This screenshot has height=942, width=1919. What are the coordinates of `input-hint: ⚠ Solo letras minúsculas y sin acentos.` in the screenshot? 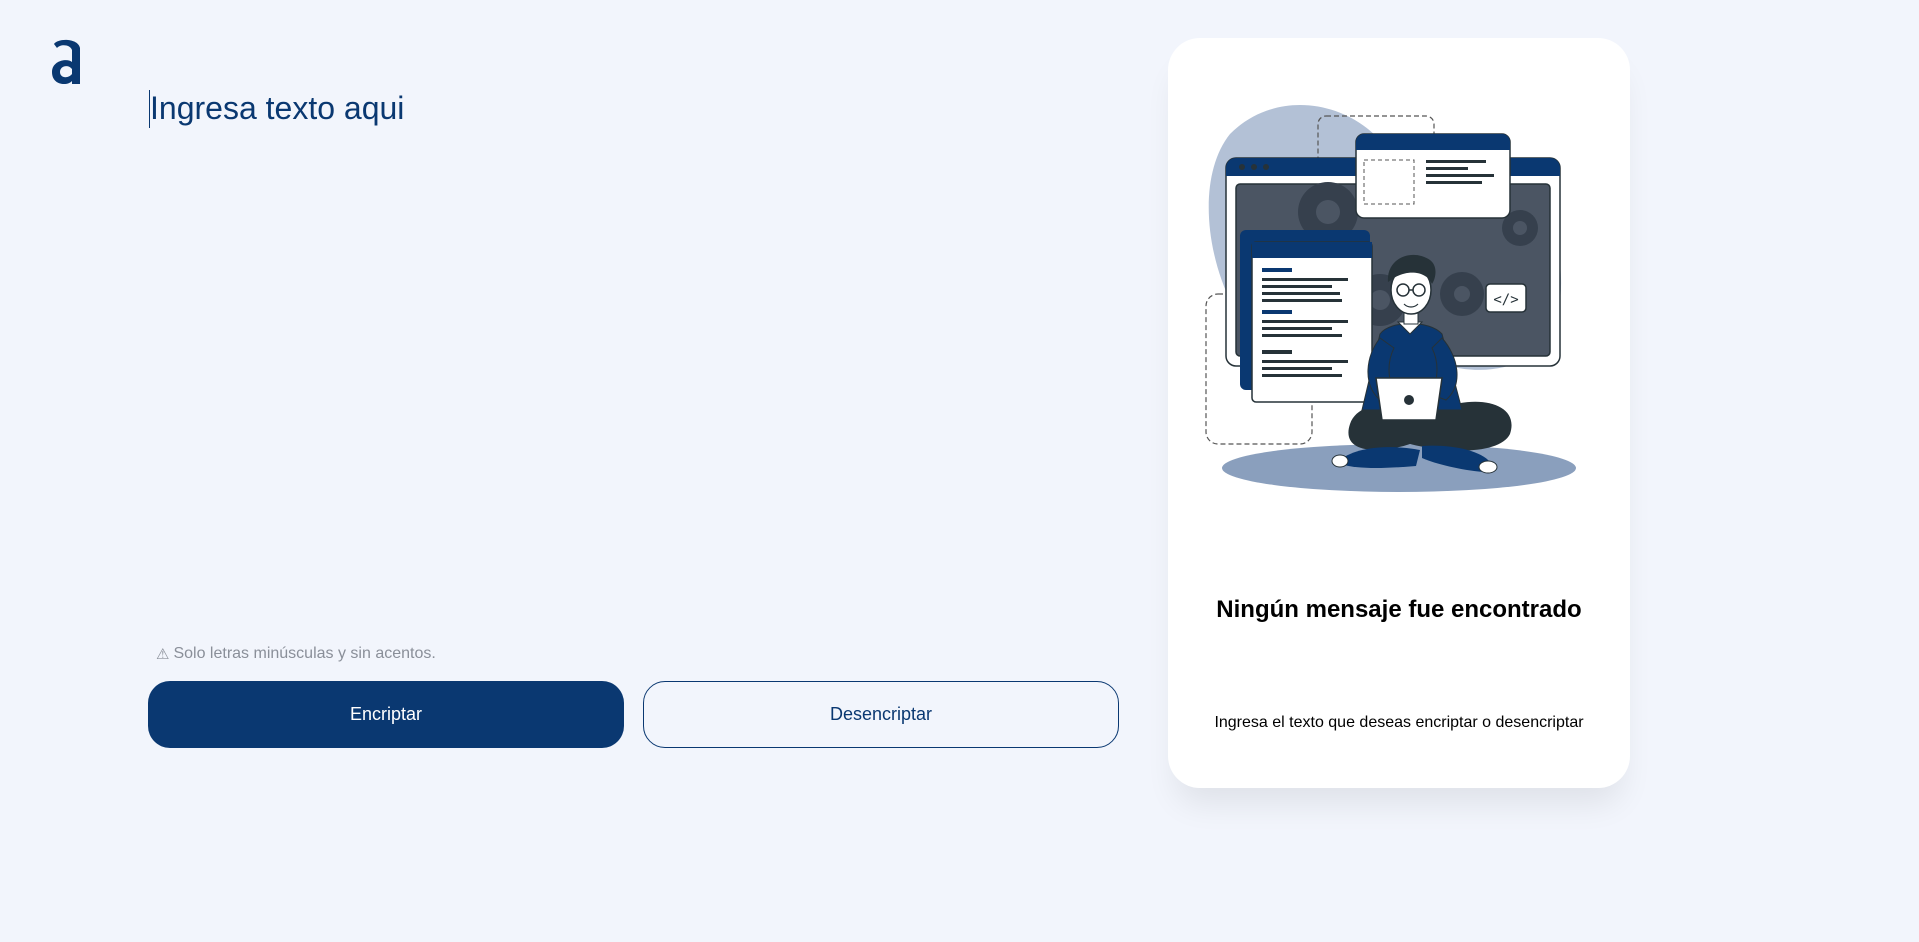 It's located at (296, 654).